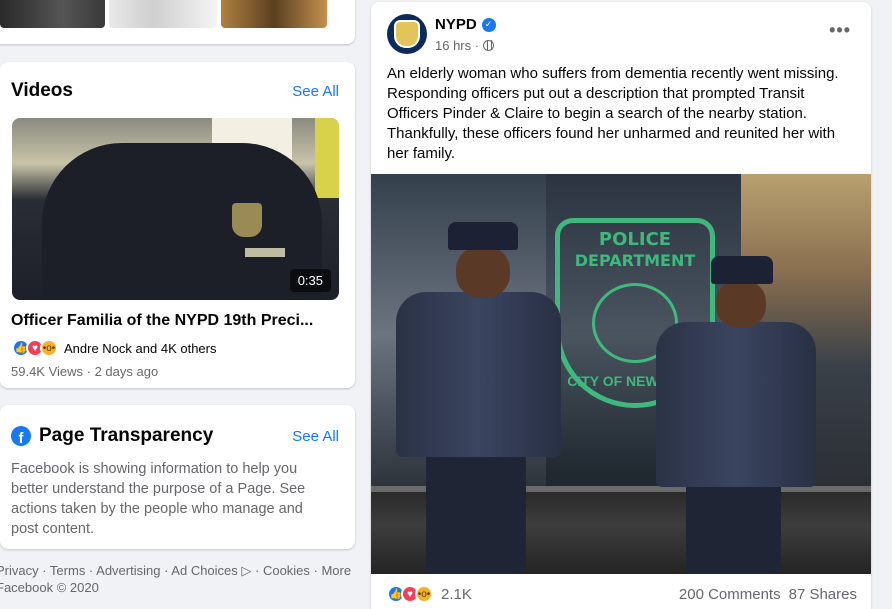 The image size is (892, 609). I want to click on post-footer: 👍 ♥ •o• 2.1K 200 Comments 87 Shares, so click(622, 594).